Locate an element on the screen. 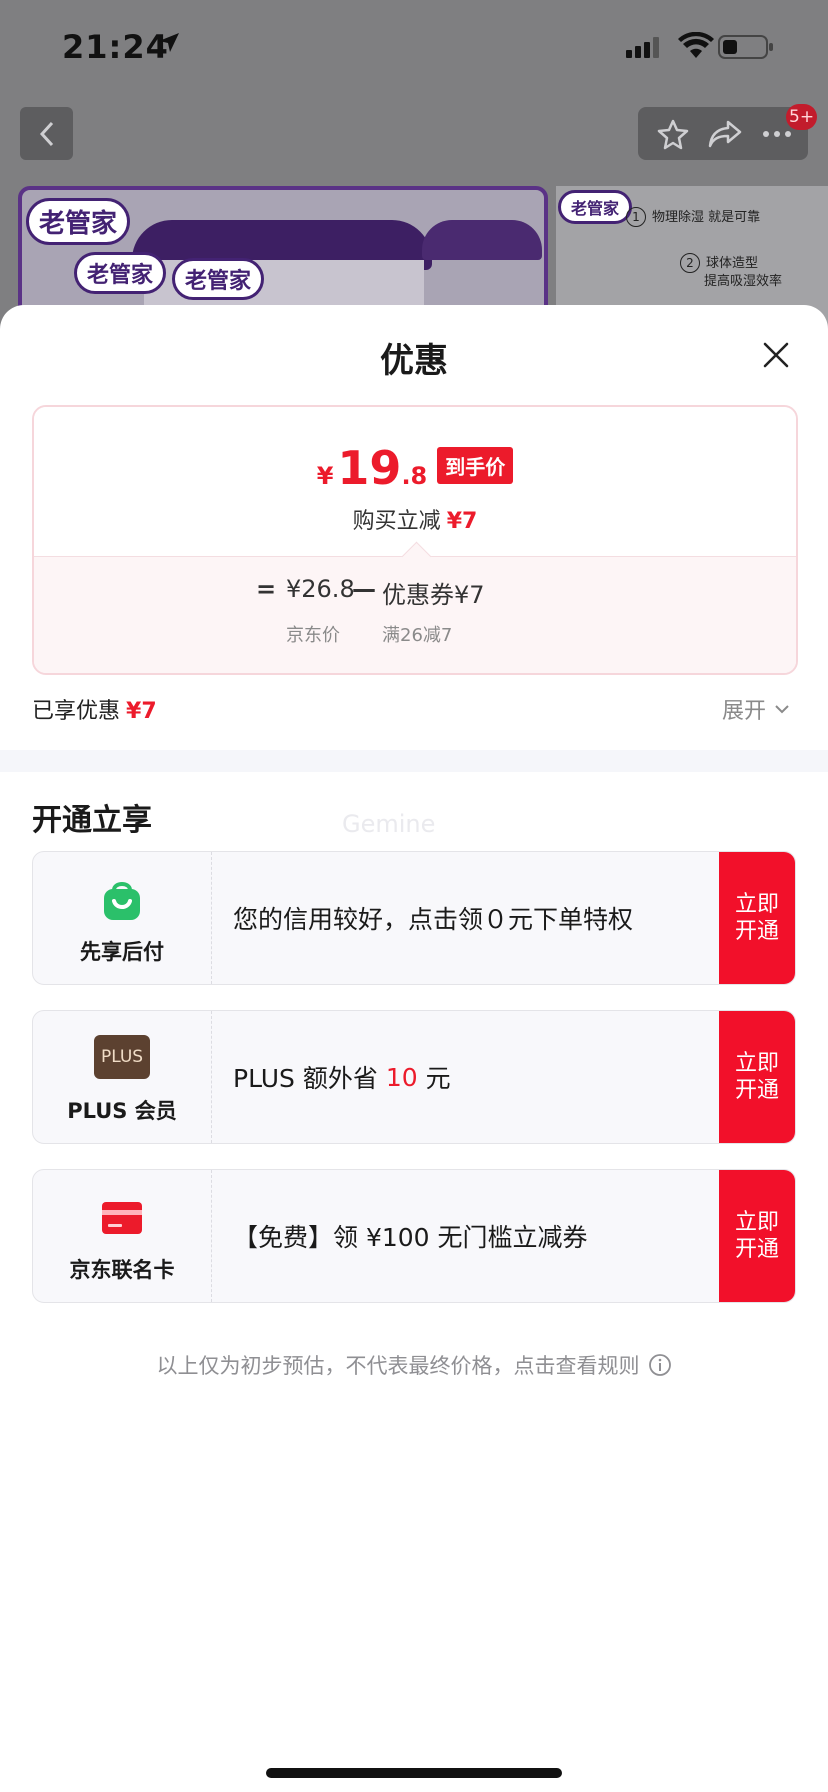 The height and width of the screenshot is (1792, 828). price-integer: 19 is located at coordinates (369, 468).